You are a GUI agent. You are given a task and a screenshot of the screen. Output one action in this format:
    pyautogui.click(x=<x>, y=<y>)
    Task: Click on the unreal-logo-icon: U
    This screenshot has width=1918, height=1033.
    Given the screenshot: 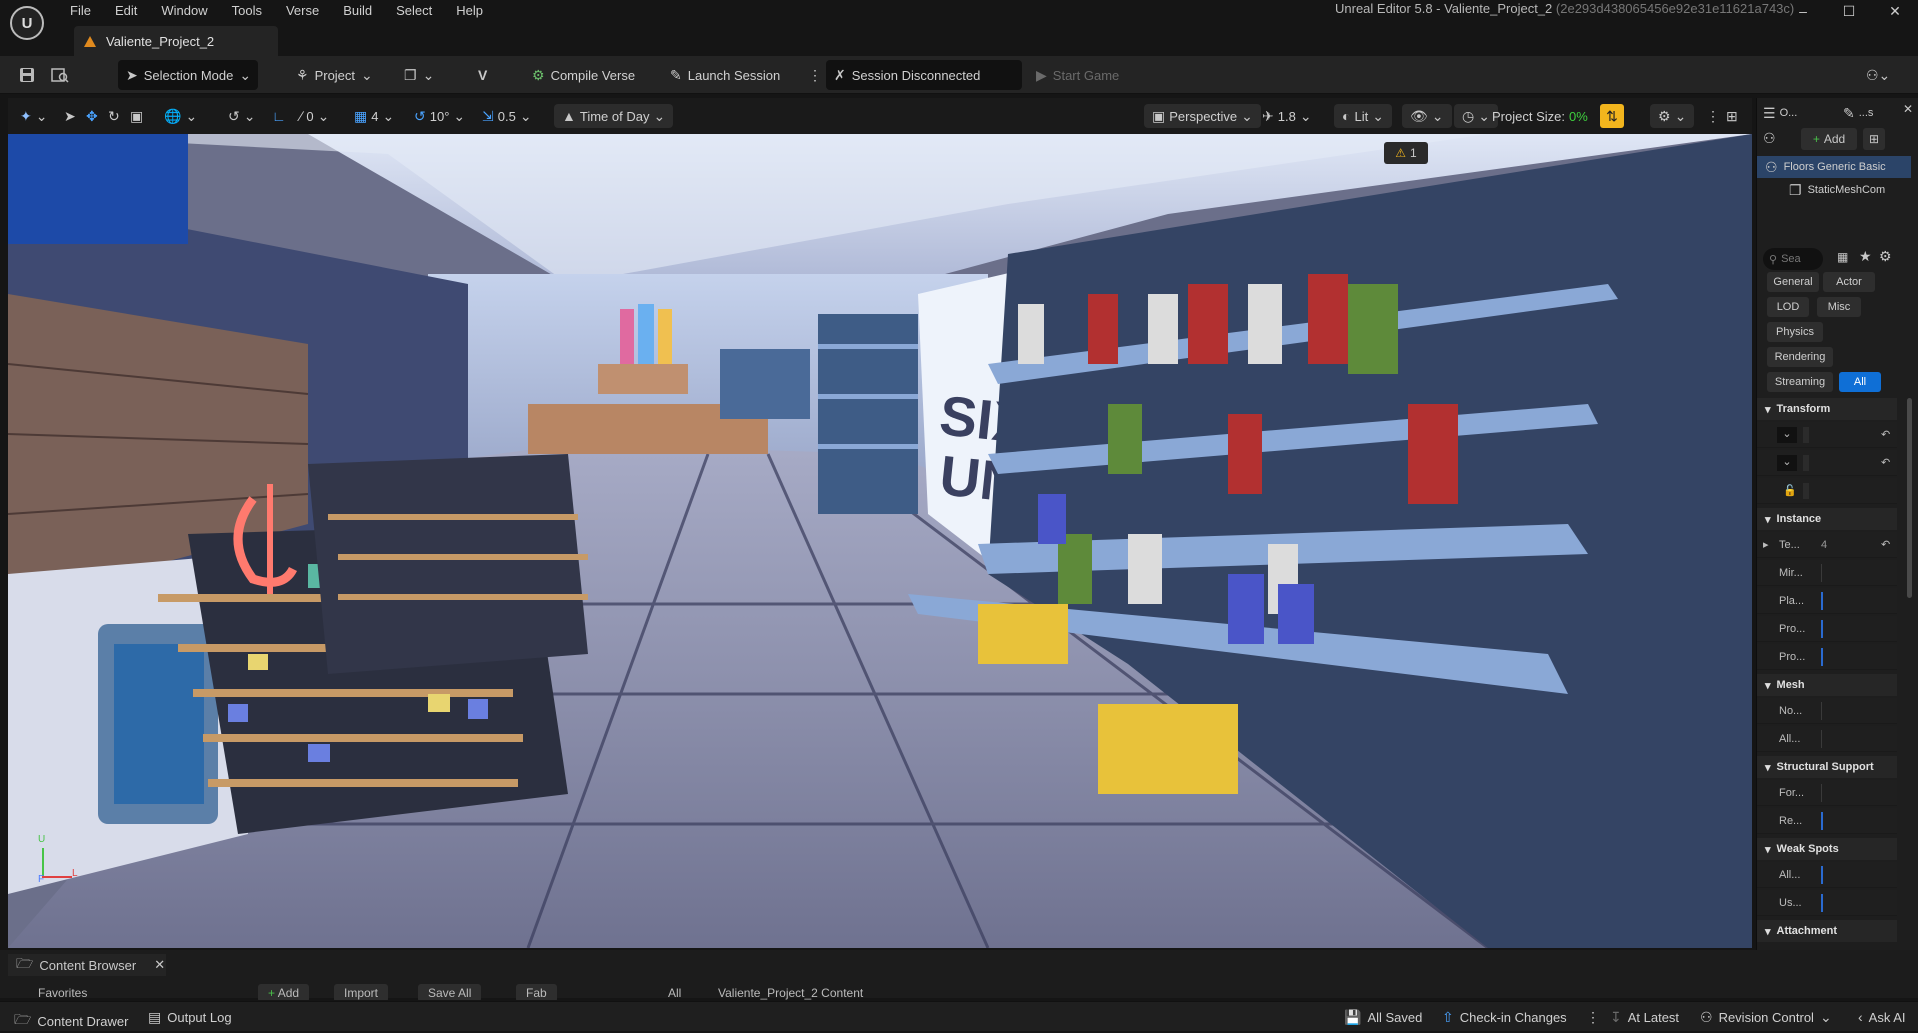 What is the action you would take?
    pyautogui.click(x=27, y=23)
    